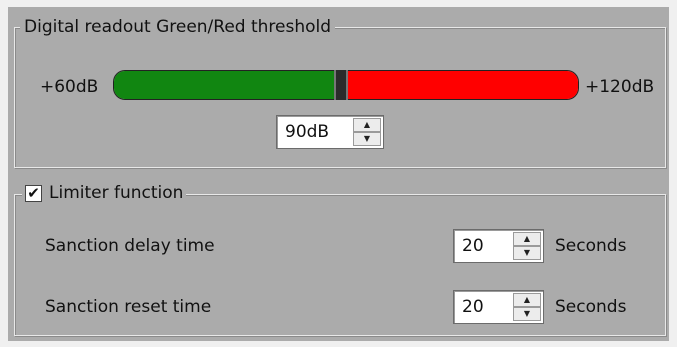  What do you see at coordinates (473, 307) in the screenshot?
I see `sanction-reset-value: 20` at bounding box center [473, 307].